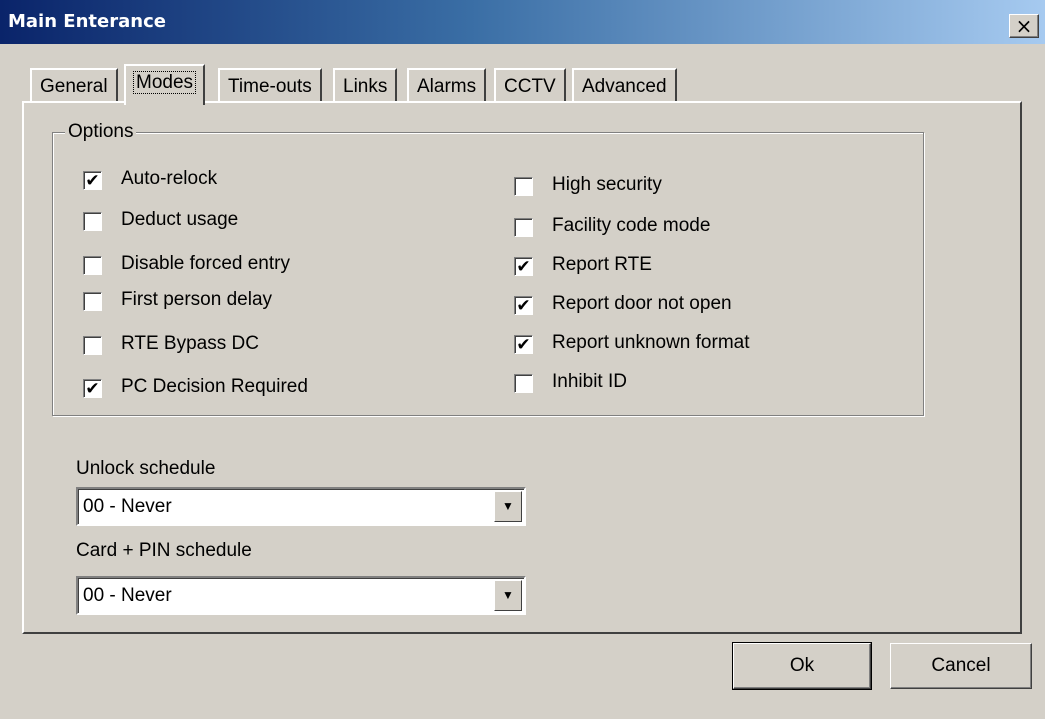 The image size is (1045, 719). What do you see at coordinates (197, 299) in the screenshot?
I see `checkbox-label: First person delay` at bounding box center [197, 299].